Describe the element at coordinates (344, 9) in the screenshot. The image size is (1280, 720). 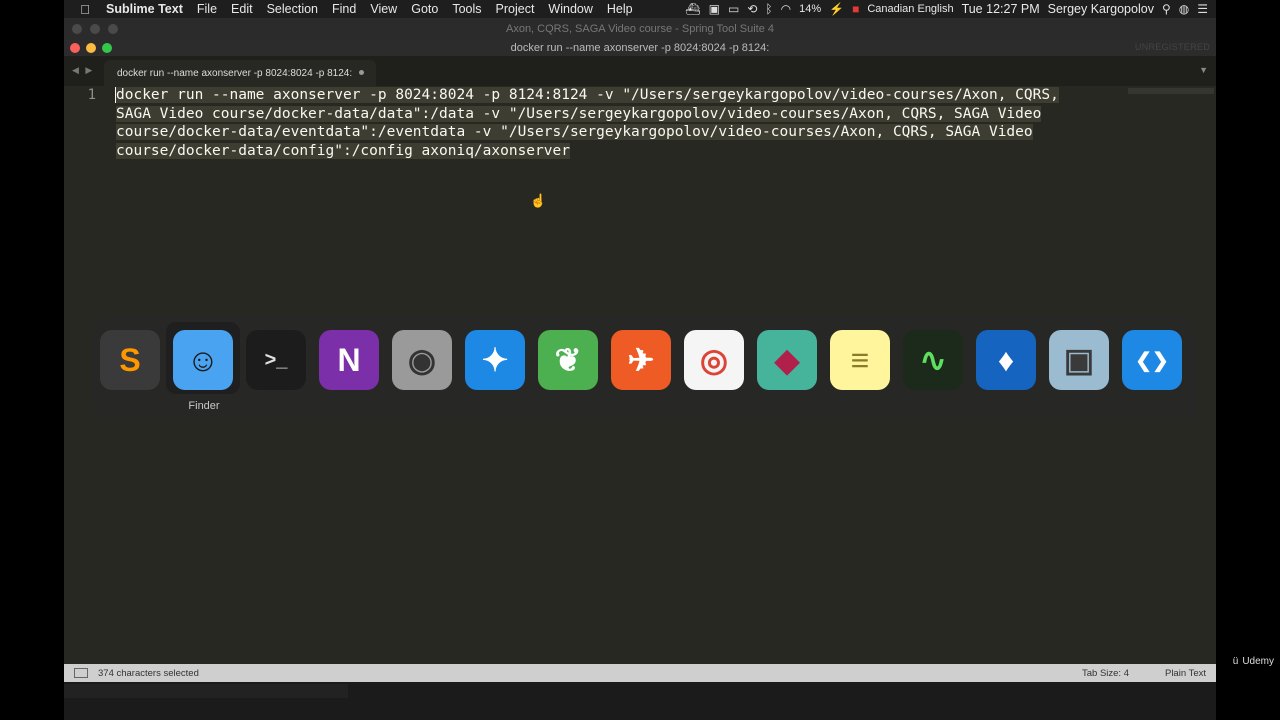
I see `menu-find: Find` at that location.